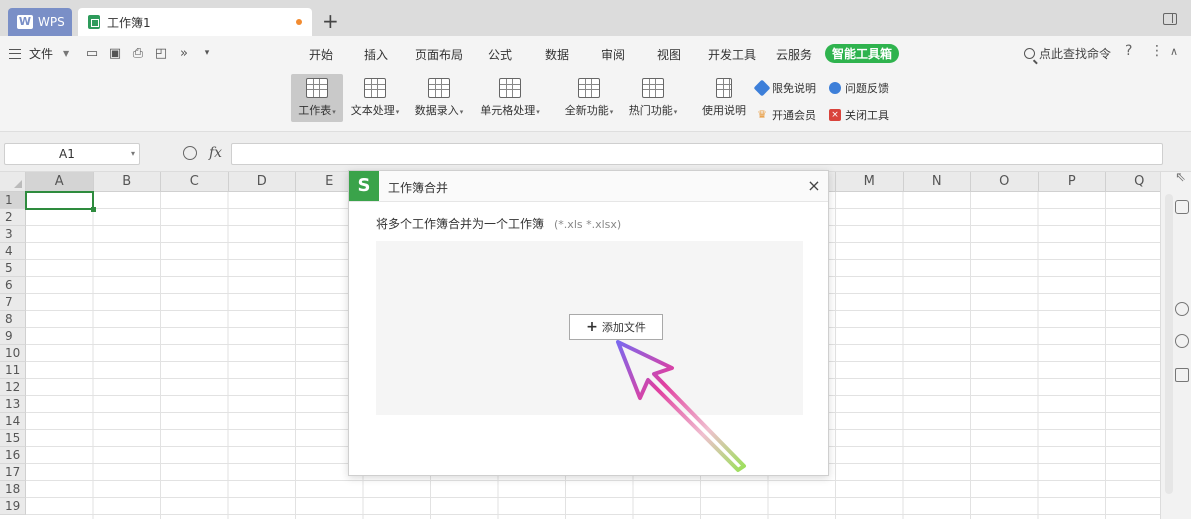  I want to click on crown-icon: ♛, so click(762, 114).